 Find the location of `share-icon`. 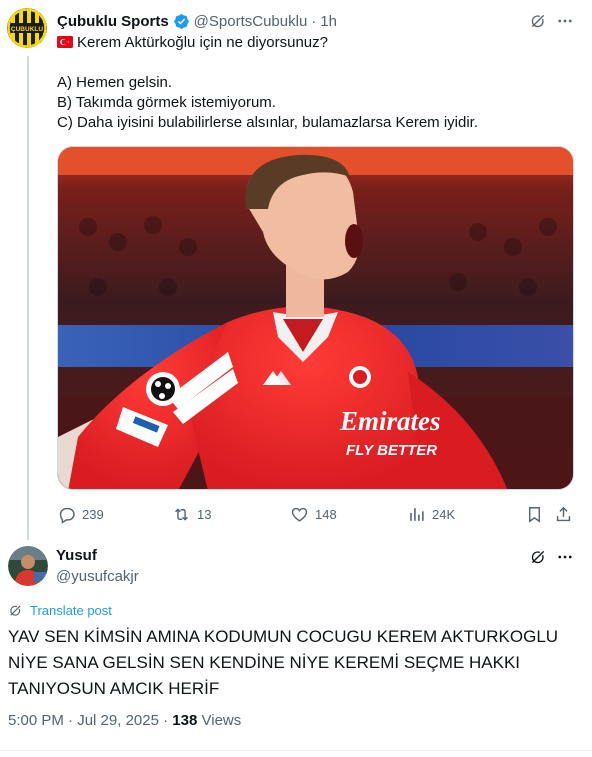

share-icon is located at coordinates (563, 513).